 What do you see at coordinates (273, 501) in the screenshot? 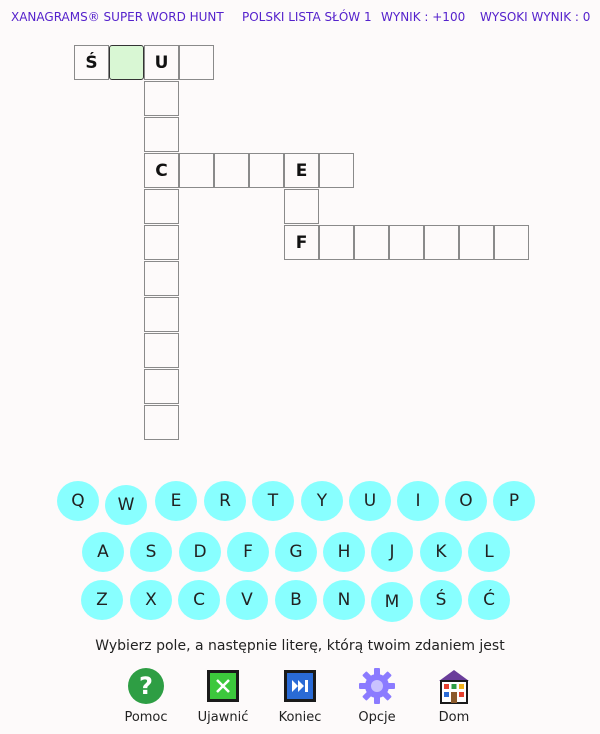
I see `key-t: T` at bounding box center [273, 501].